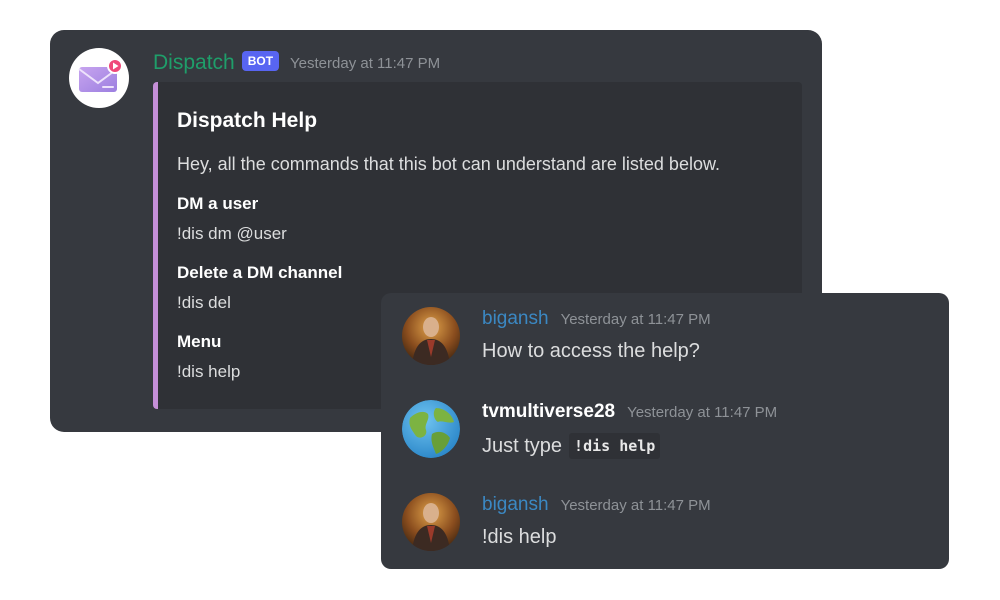 This screenshot has height=600, width=1000. I want to click on bot-avatar, so click(99, 78).